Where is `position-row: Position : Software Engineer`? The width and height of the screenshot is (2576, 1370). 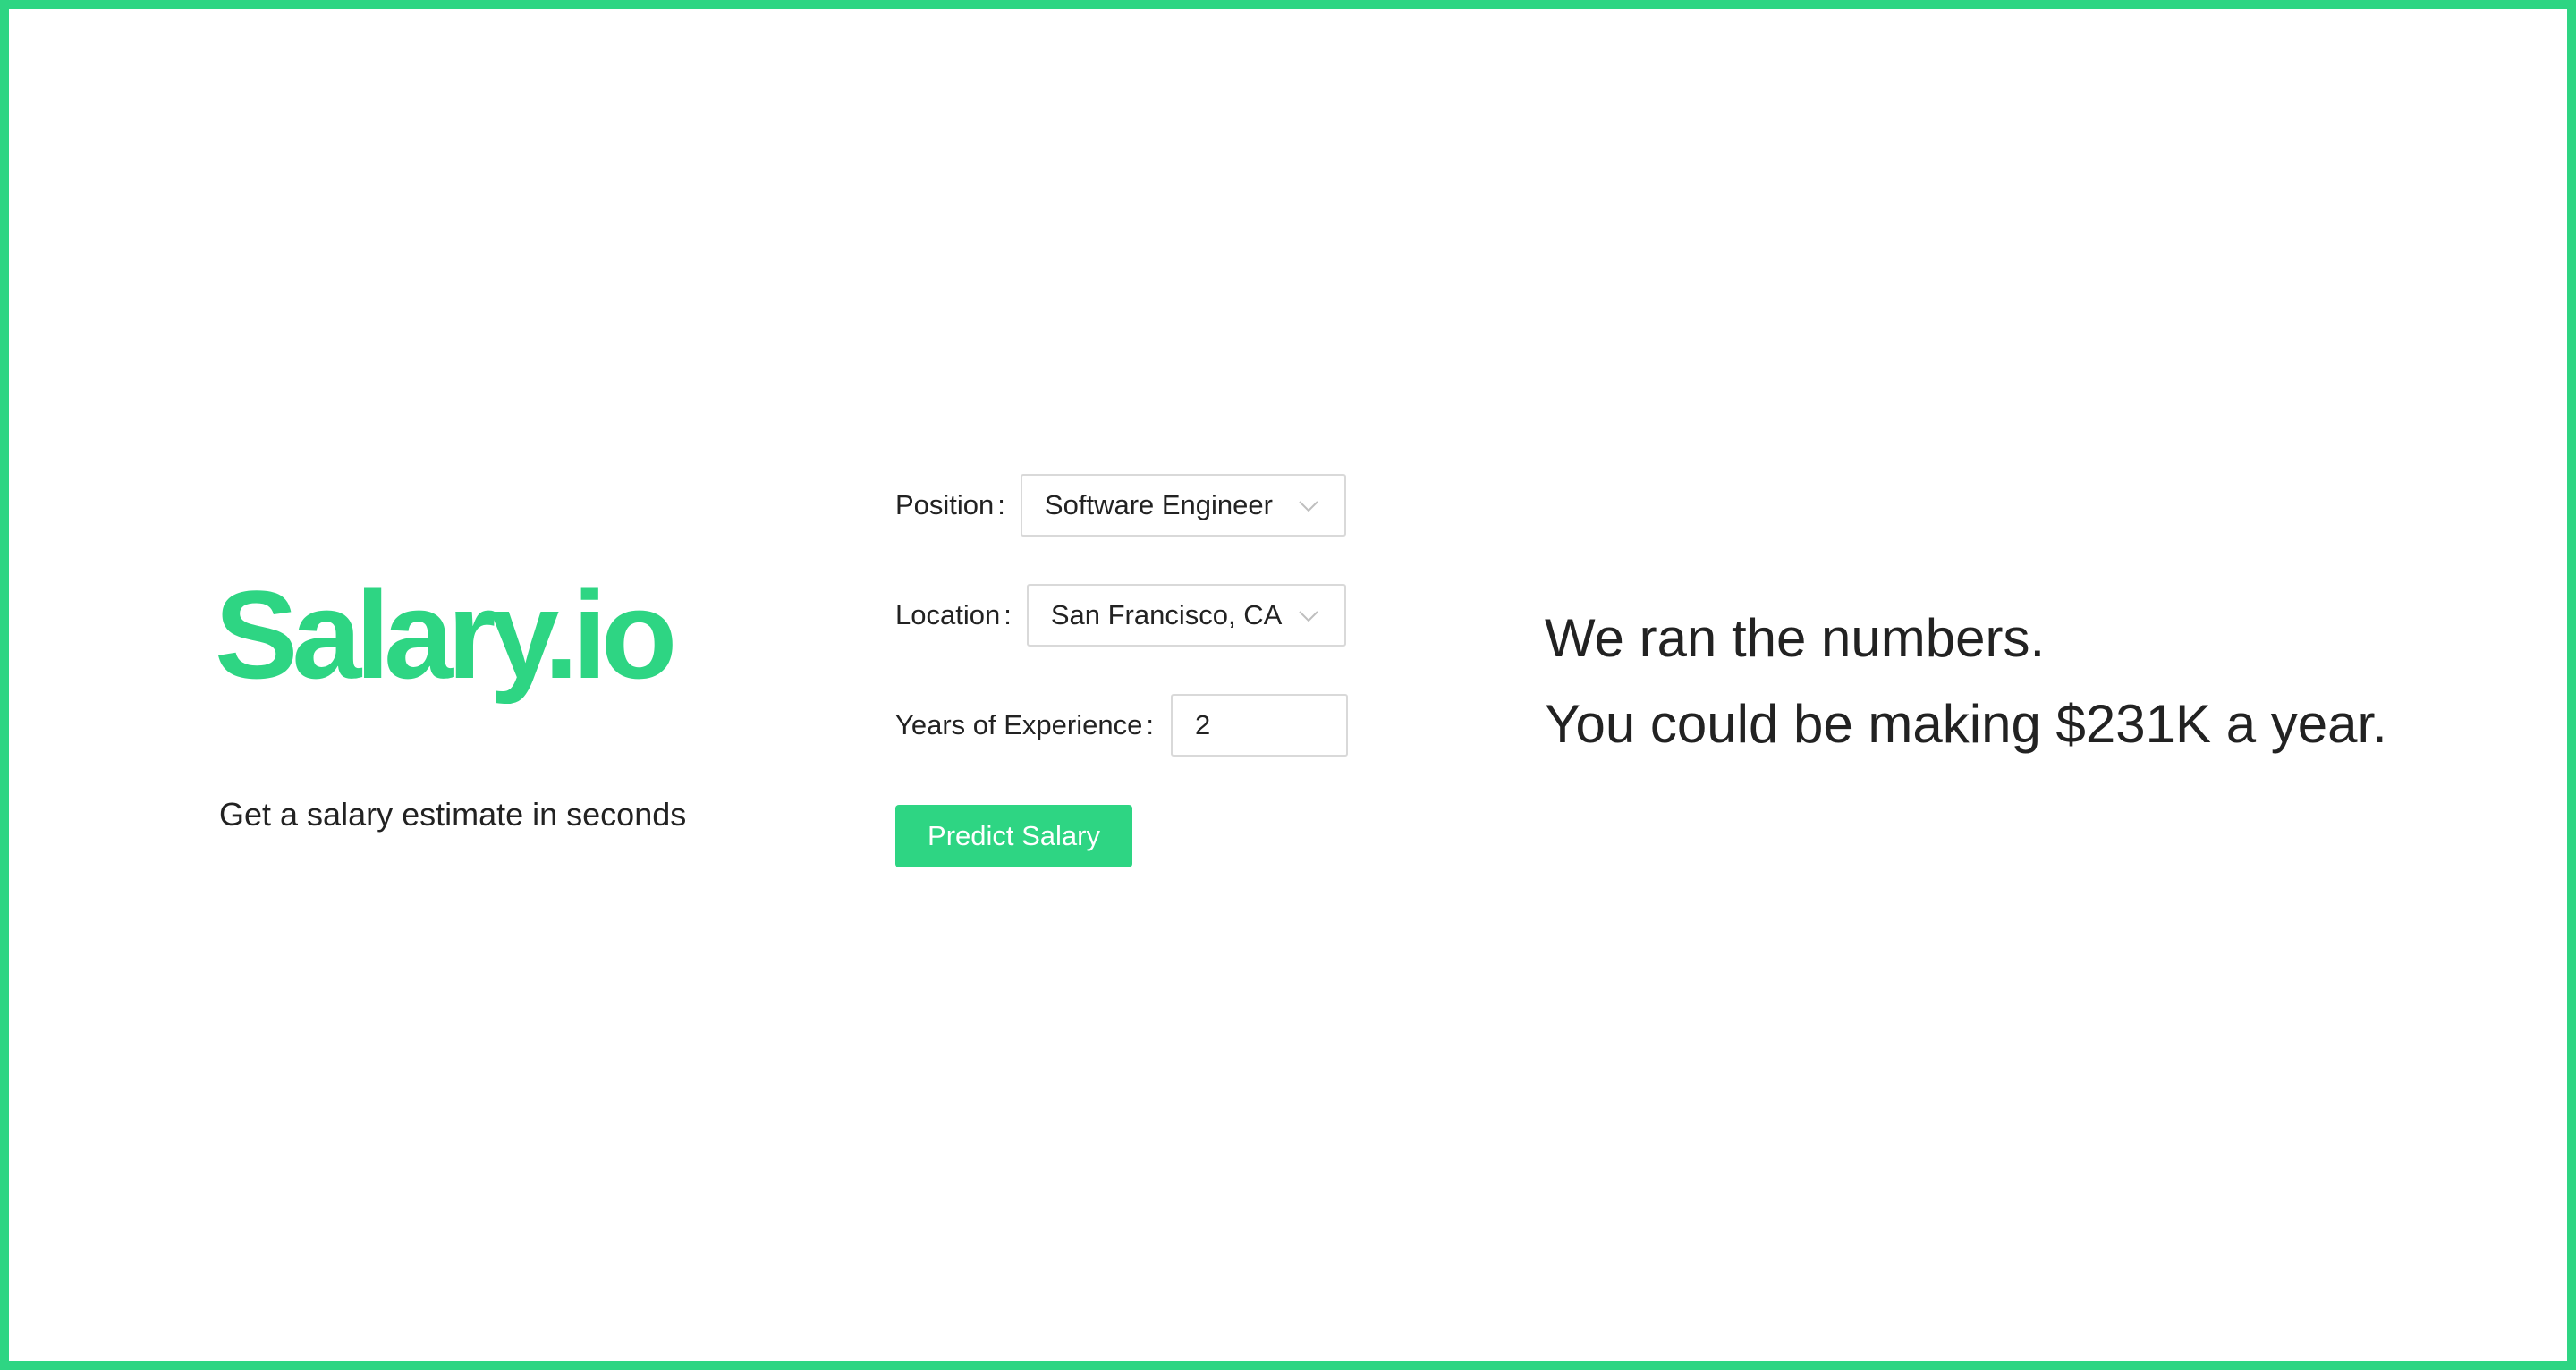
position-row: Position : Software Engineer is located at coordinates (1120, 506).